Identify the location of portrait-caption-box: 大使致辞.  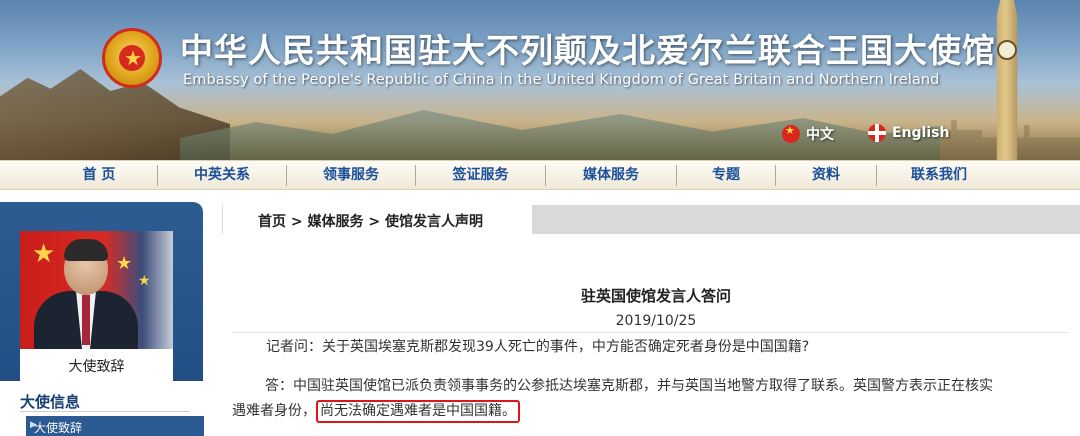
(96, 365).